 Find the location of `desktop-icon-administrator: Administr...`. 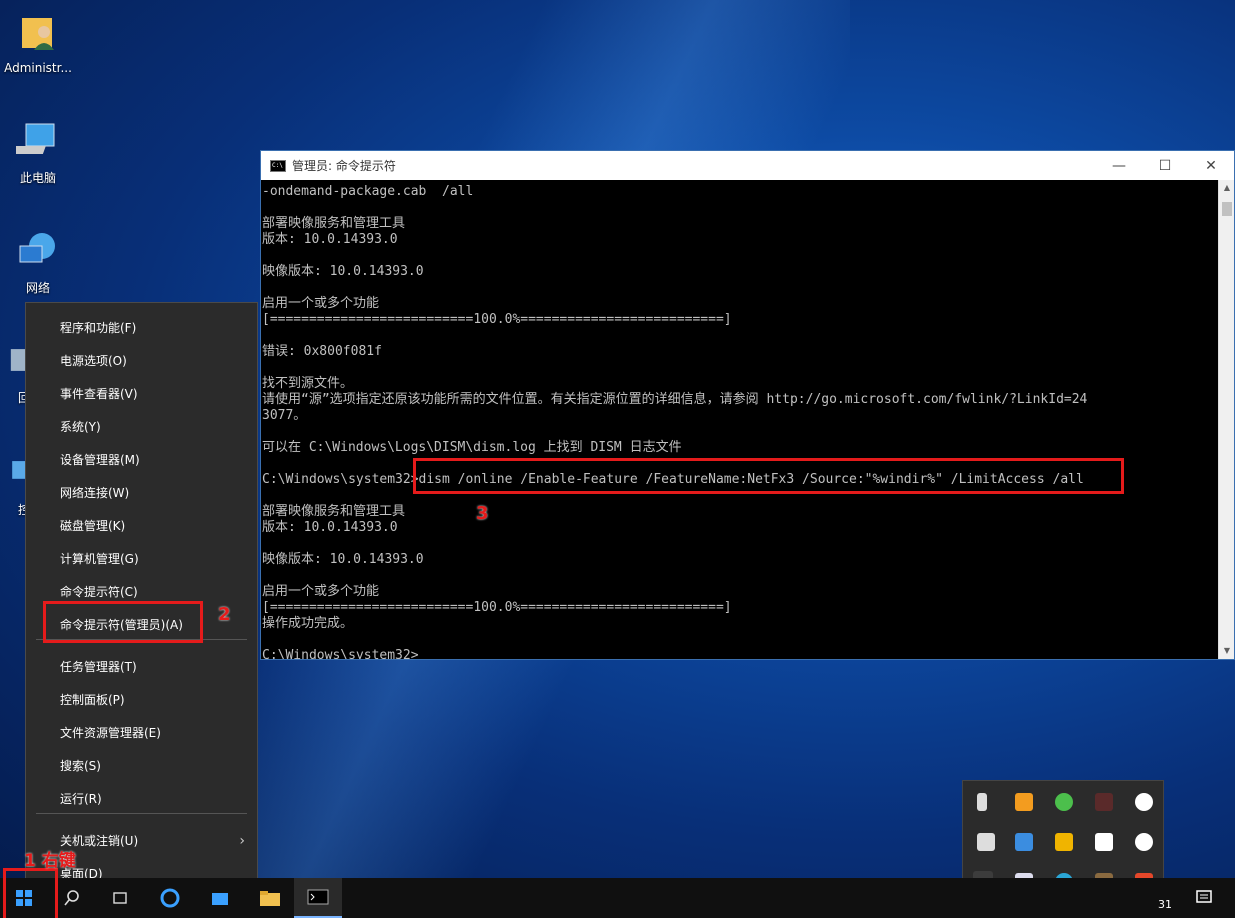

desktop-icon-administrator: Administr... is located at coordinates (38, 42).